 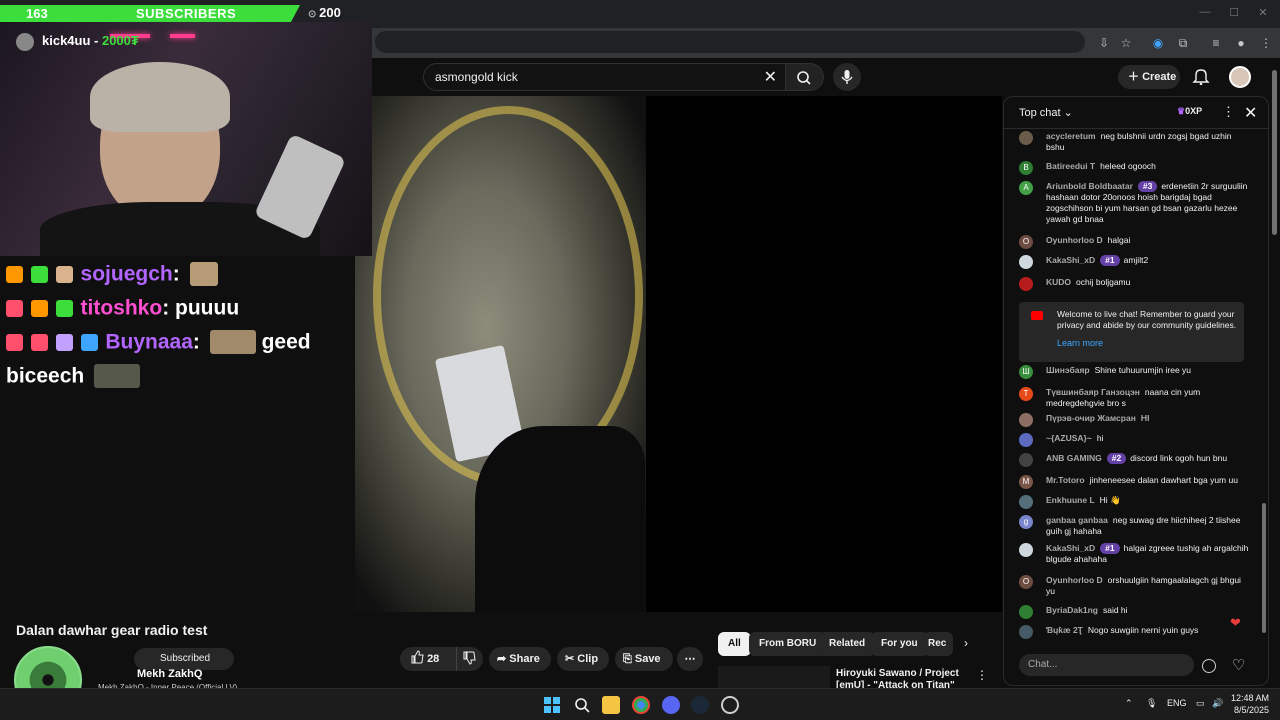 What do you see at coordinates (611, 705) in the screenshot?
I see `file-explorer-icon` at bounding box center [611, 705].